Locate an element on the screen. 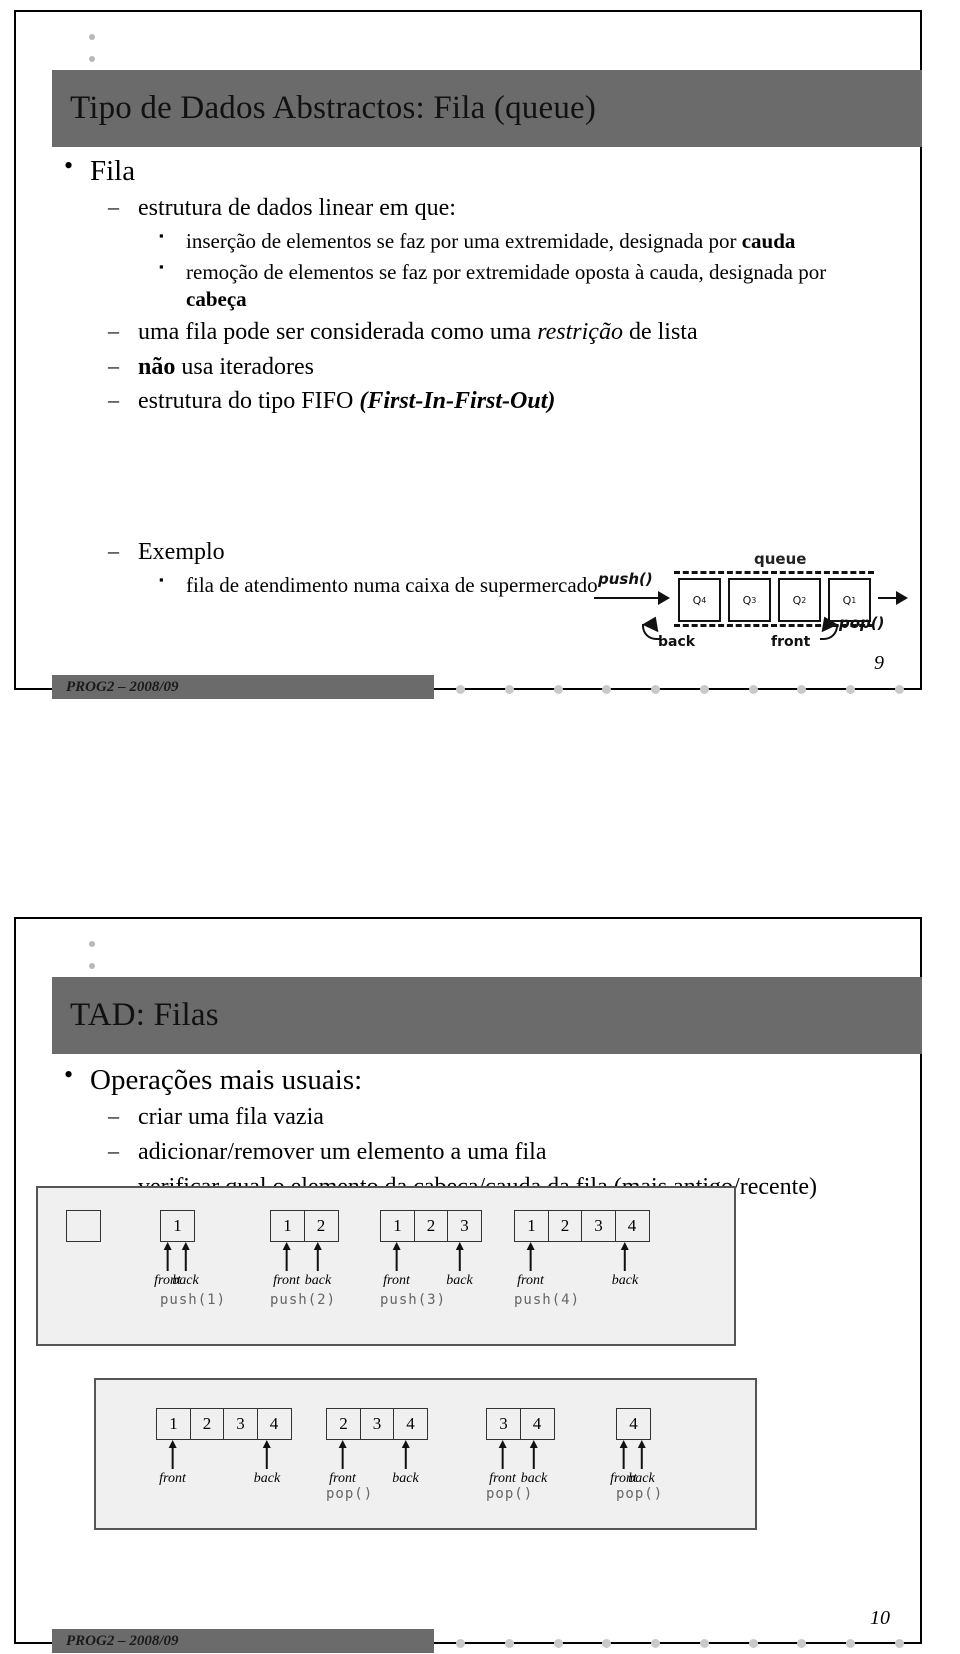  slide-1-page-number: 9 is located at coordinates (879, 663).